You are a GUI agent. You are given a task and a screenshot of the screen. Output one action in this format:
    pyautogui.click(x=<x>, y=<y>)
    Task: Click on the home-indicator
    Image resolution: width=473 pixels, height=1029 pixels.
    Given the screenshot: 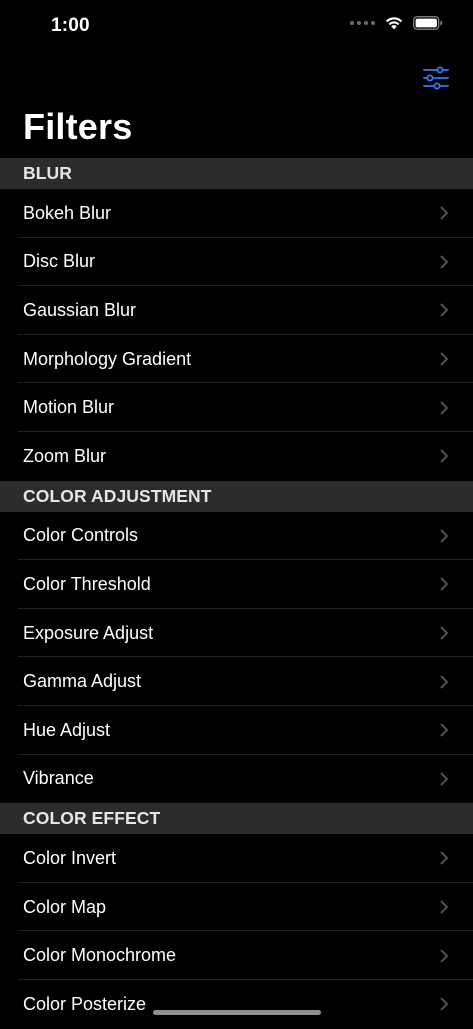 What is the action you would take?
    pyautogui.click(x=237, y=1012)
    